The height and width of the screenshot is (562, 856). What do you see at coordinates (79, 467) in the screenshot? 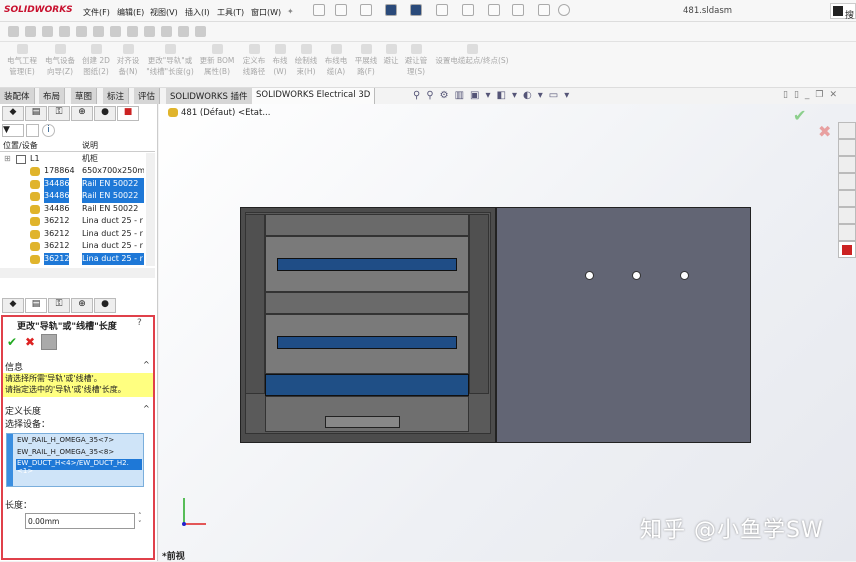
I see `device-item-selected: EW_DUCT_H<4>/EW_DUCT_H2.<1>` at bounding box center [79, 467].